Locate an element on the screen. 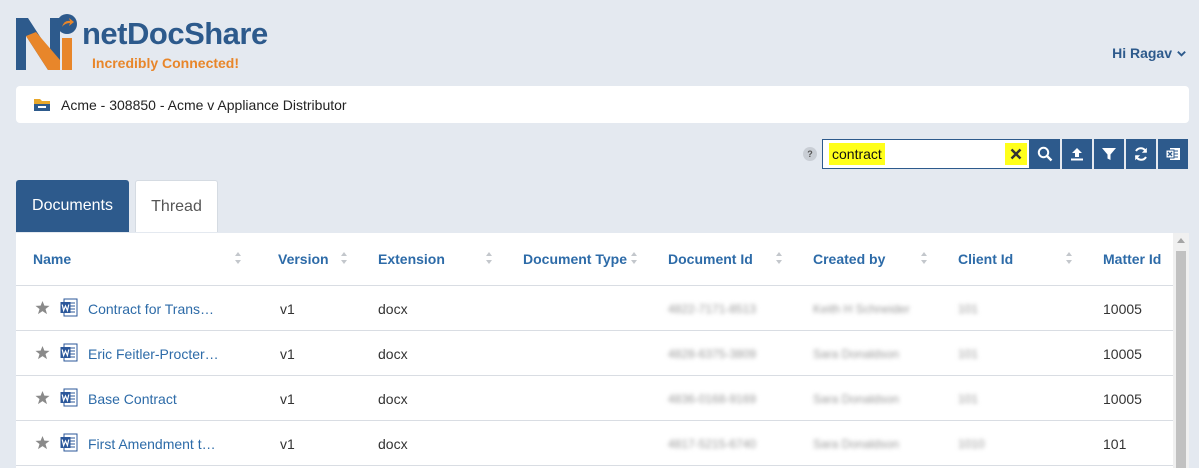 Image resolution: width=1199 pixels, height=468 pixels. search-input: contract is located at coordinates (926, 154).